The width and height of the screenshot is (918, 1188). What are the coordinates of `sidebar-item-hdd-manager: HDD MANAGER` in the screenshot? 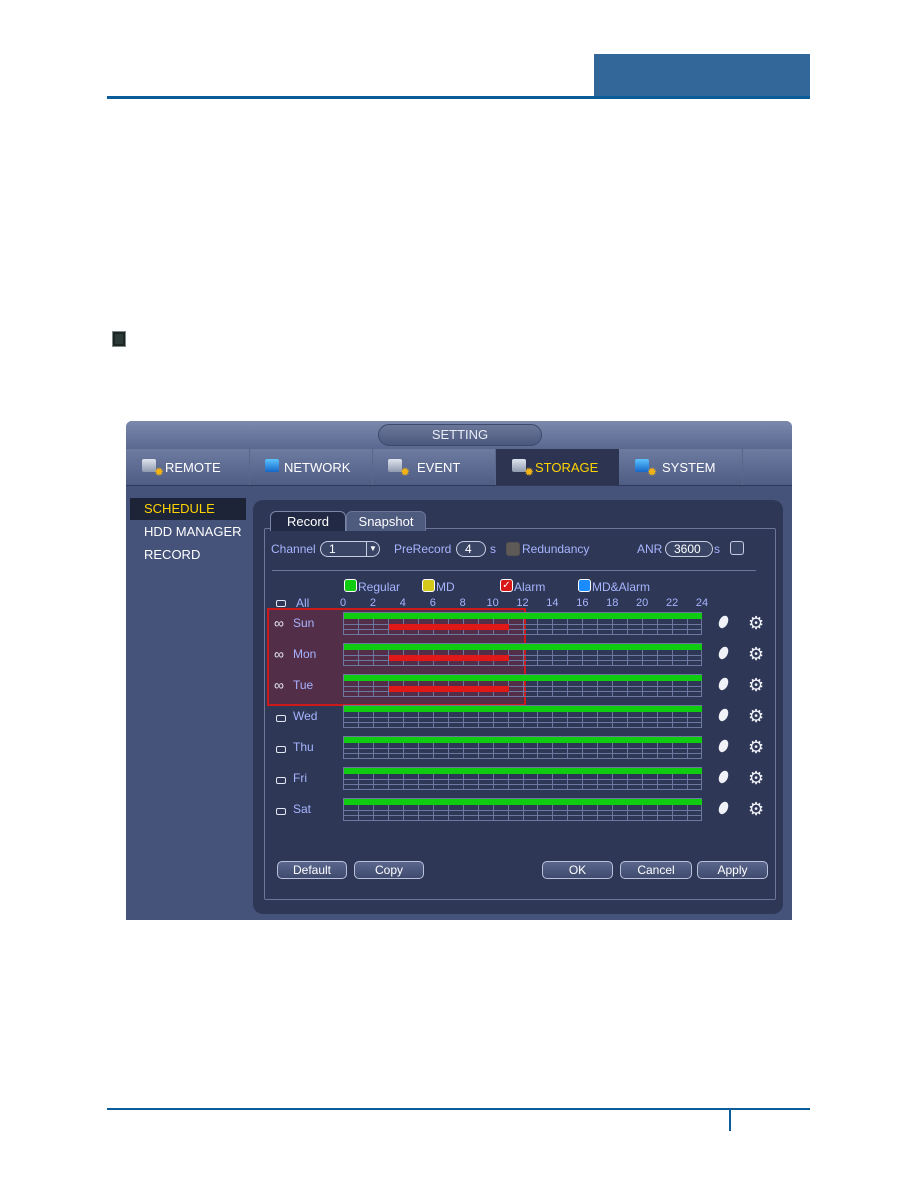 It's located at (188, 532).